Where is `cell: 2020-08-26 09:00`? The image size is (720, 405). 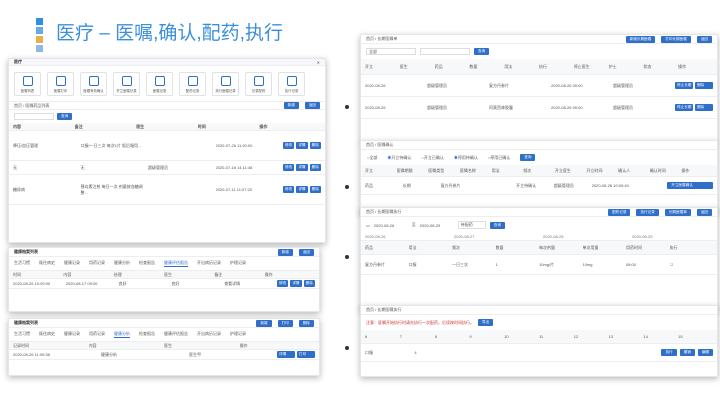 cell: 2020-08-26 09:00 is located at coordinates (567, 85).